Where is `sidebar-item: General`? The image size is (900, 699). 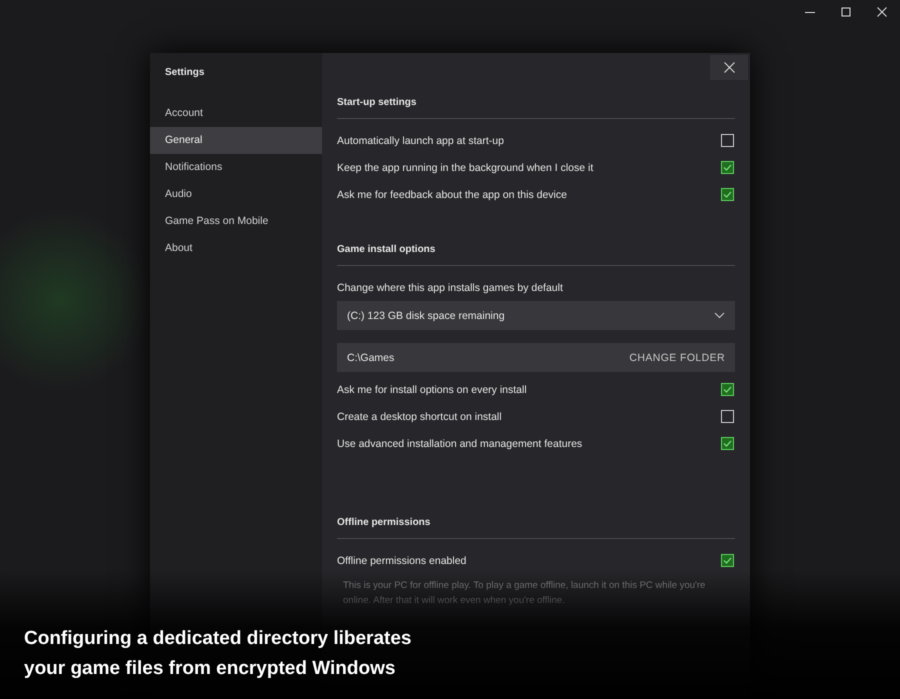
sidebar-item: General is located at coordinates (236, 140).